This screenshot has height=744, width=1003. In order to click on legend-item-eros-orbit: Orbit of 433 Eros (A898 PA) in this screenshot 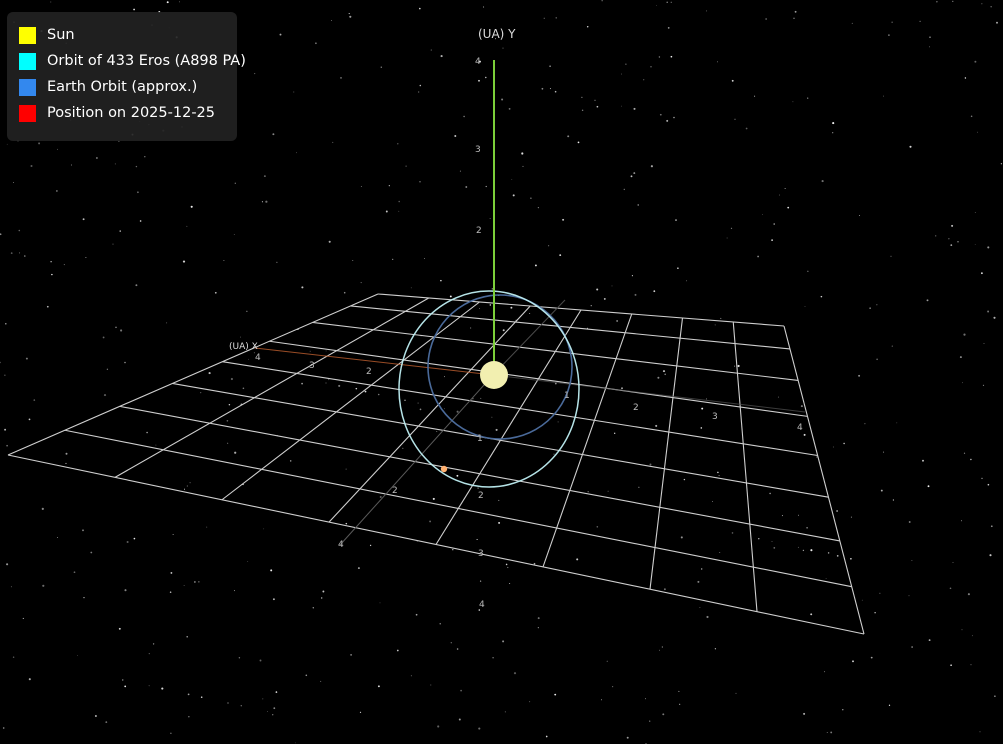, I will do `click(132, 61)`.